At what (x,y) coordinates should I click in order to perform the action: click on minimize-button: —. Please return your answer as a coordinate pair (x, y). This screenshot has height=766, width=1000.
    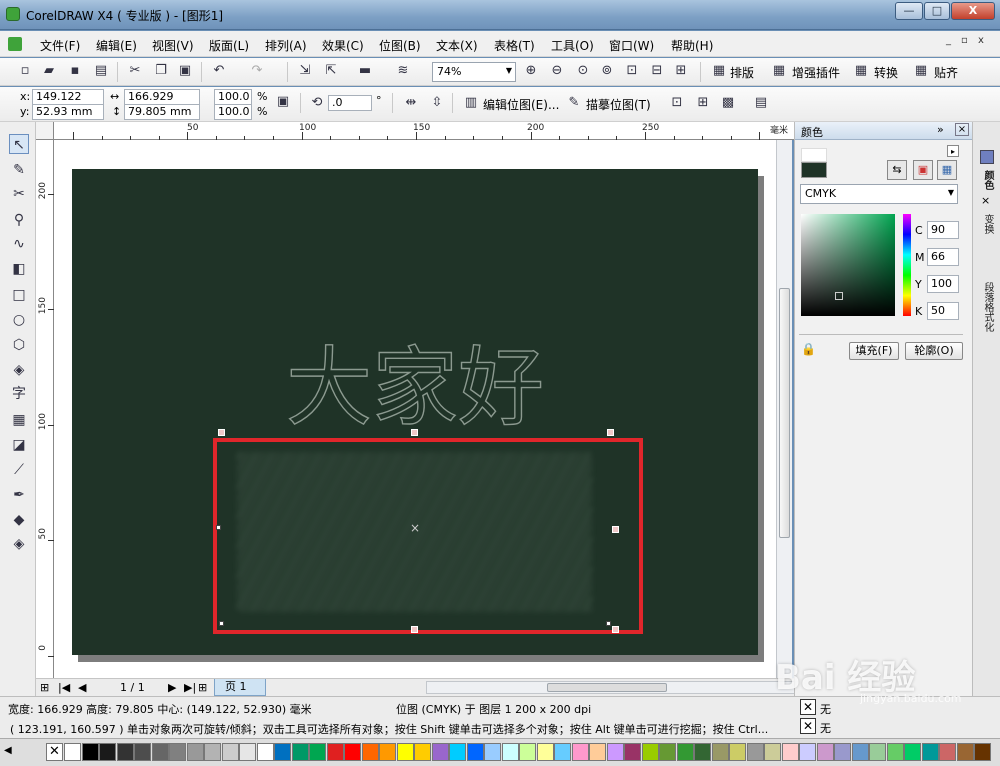
    Looking at the image, I should click on (909, 11).